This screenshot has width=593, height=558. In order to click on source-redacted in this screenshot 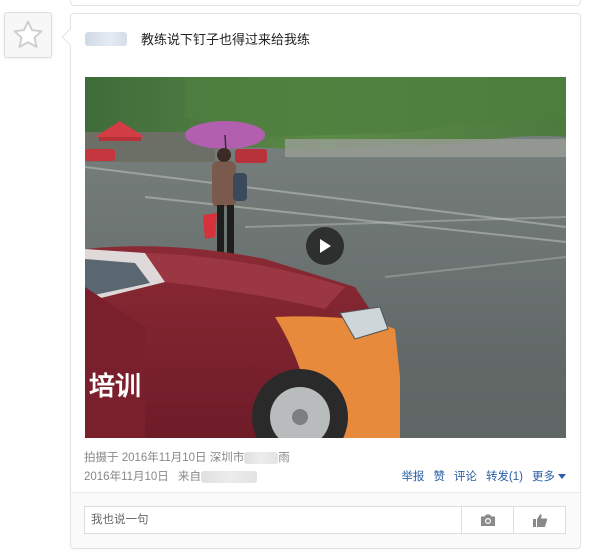, I will do `click(229, 476)`.